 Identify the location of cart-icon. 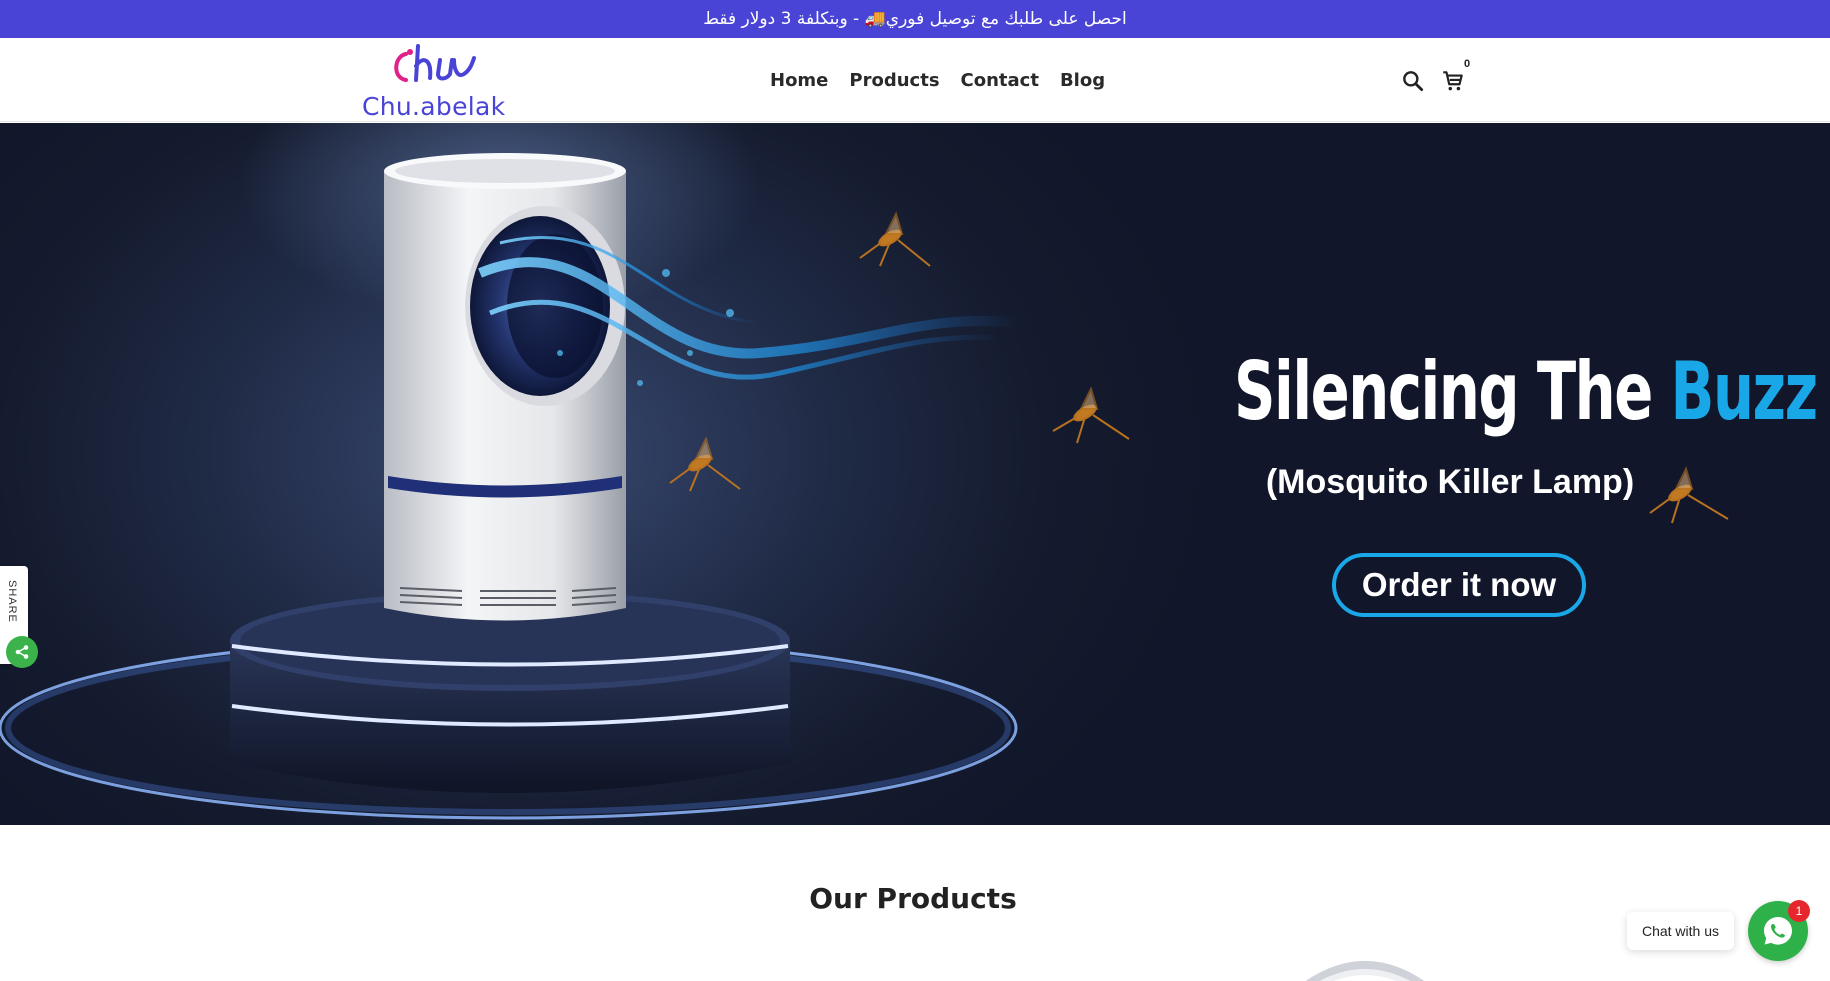
(1453, 81).